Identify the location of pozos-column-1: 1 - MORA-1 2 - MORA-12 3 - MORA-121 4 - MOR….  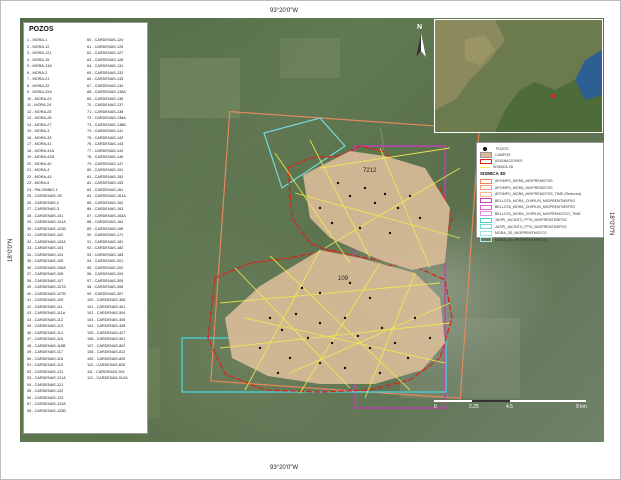
(56, 225).